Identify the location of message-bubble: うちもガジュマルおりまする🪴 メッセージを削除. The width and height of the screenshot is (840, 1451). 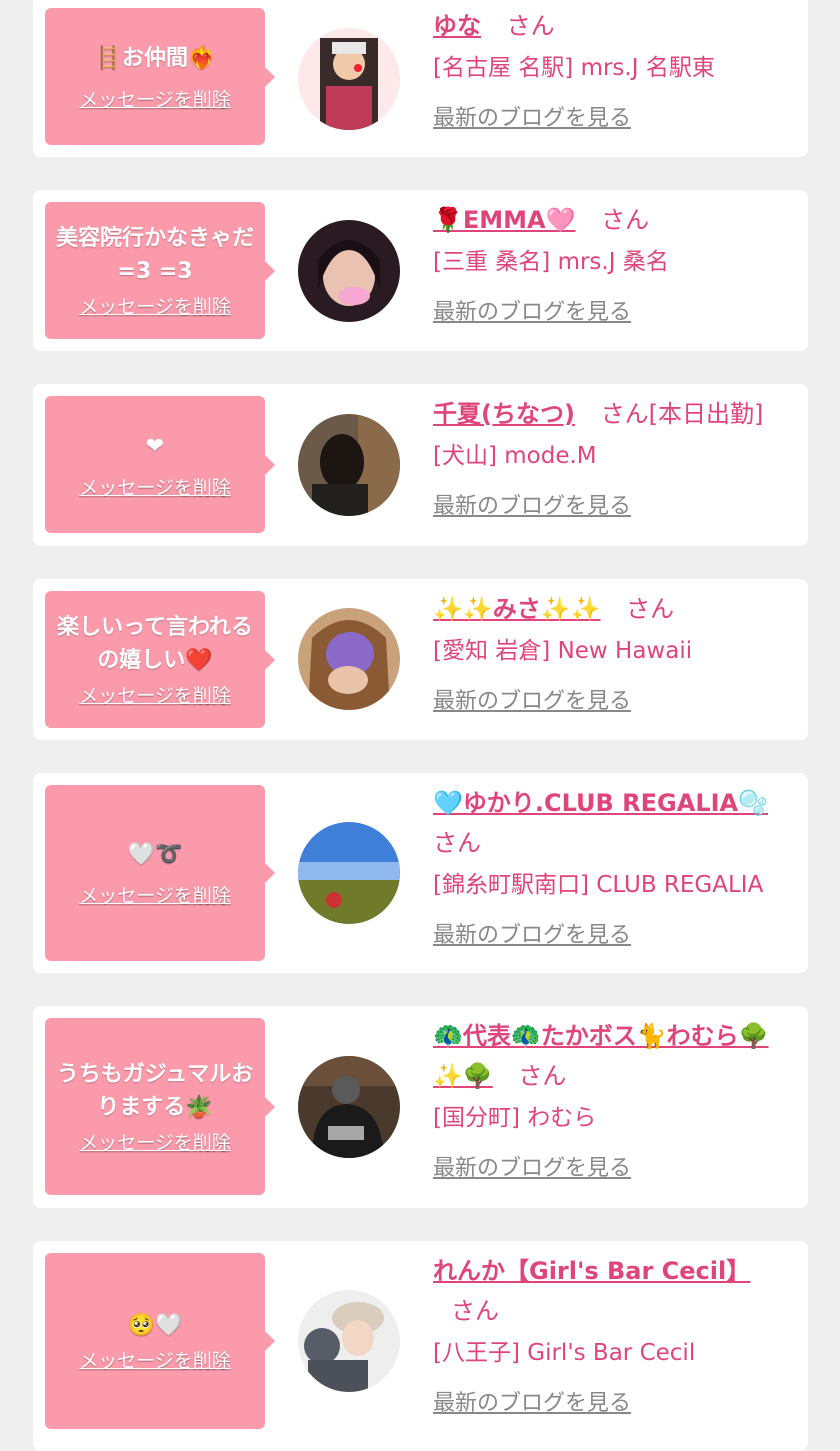
(160, 1106).